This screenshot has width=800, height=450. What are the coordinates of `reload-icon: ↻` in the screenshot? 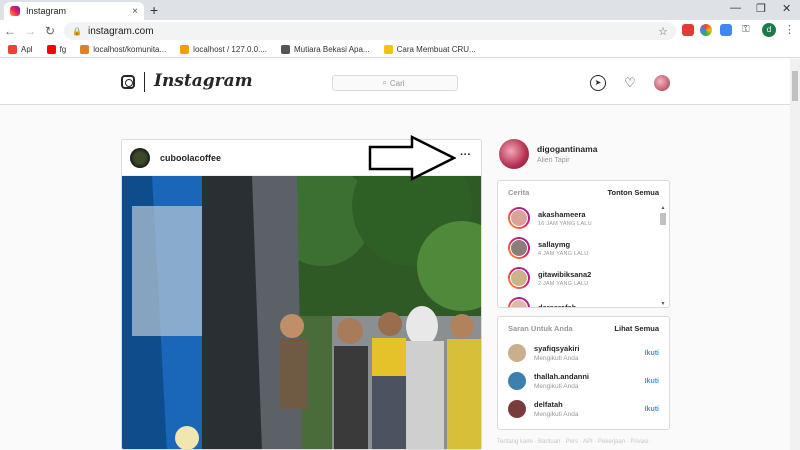 It's located at (50, 31).